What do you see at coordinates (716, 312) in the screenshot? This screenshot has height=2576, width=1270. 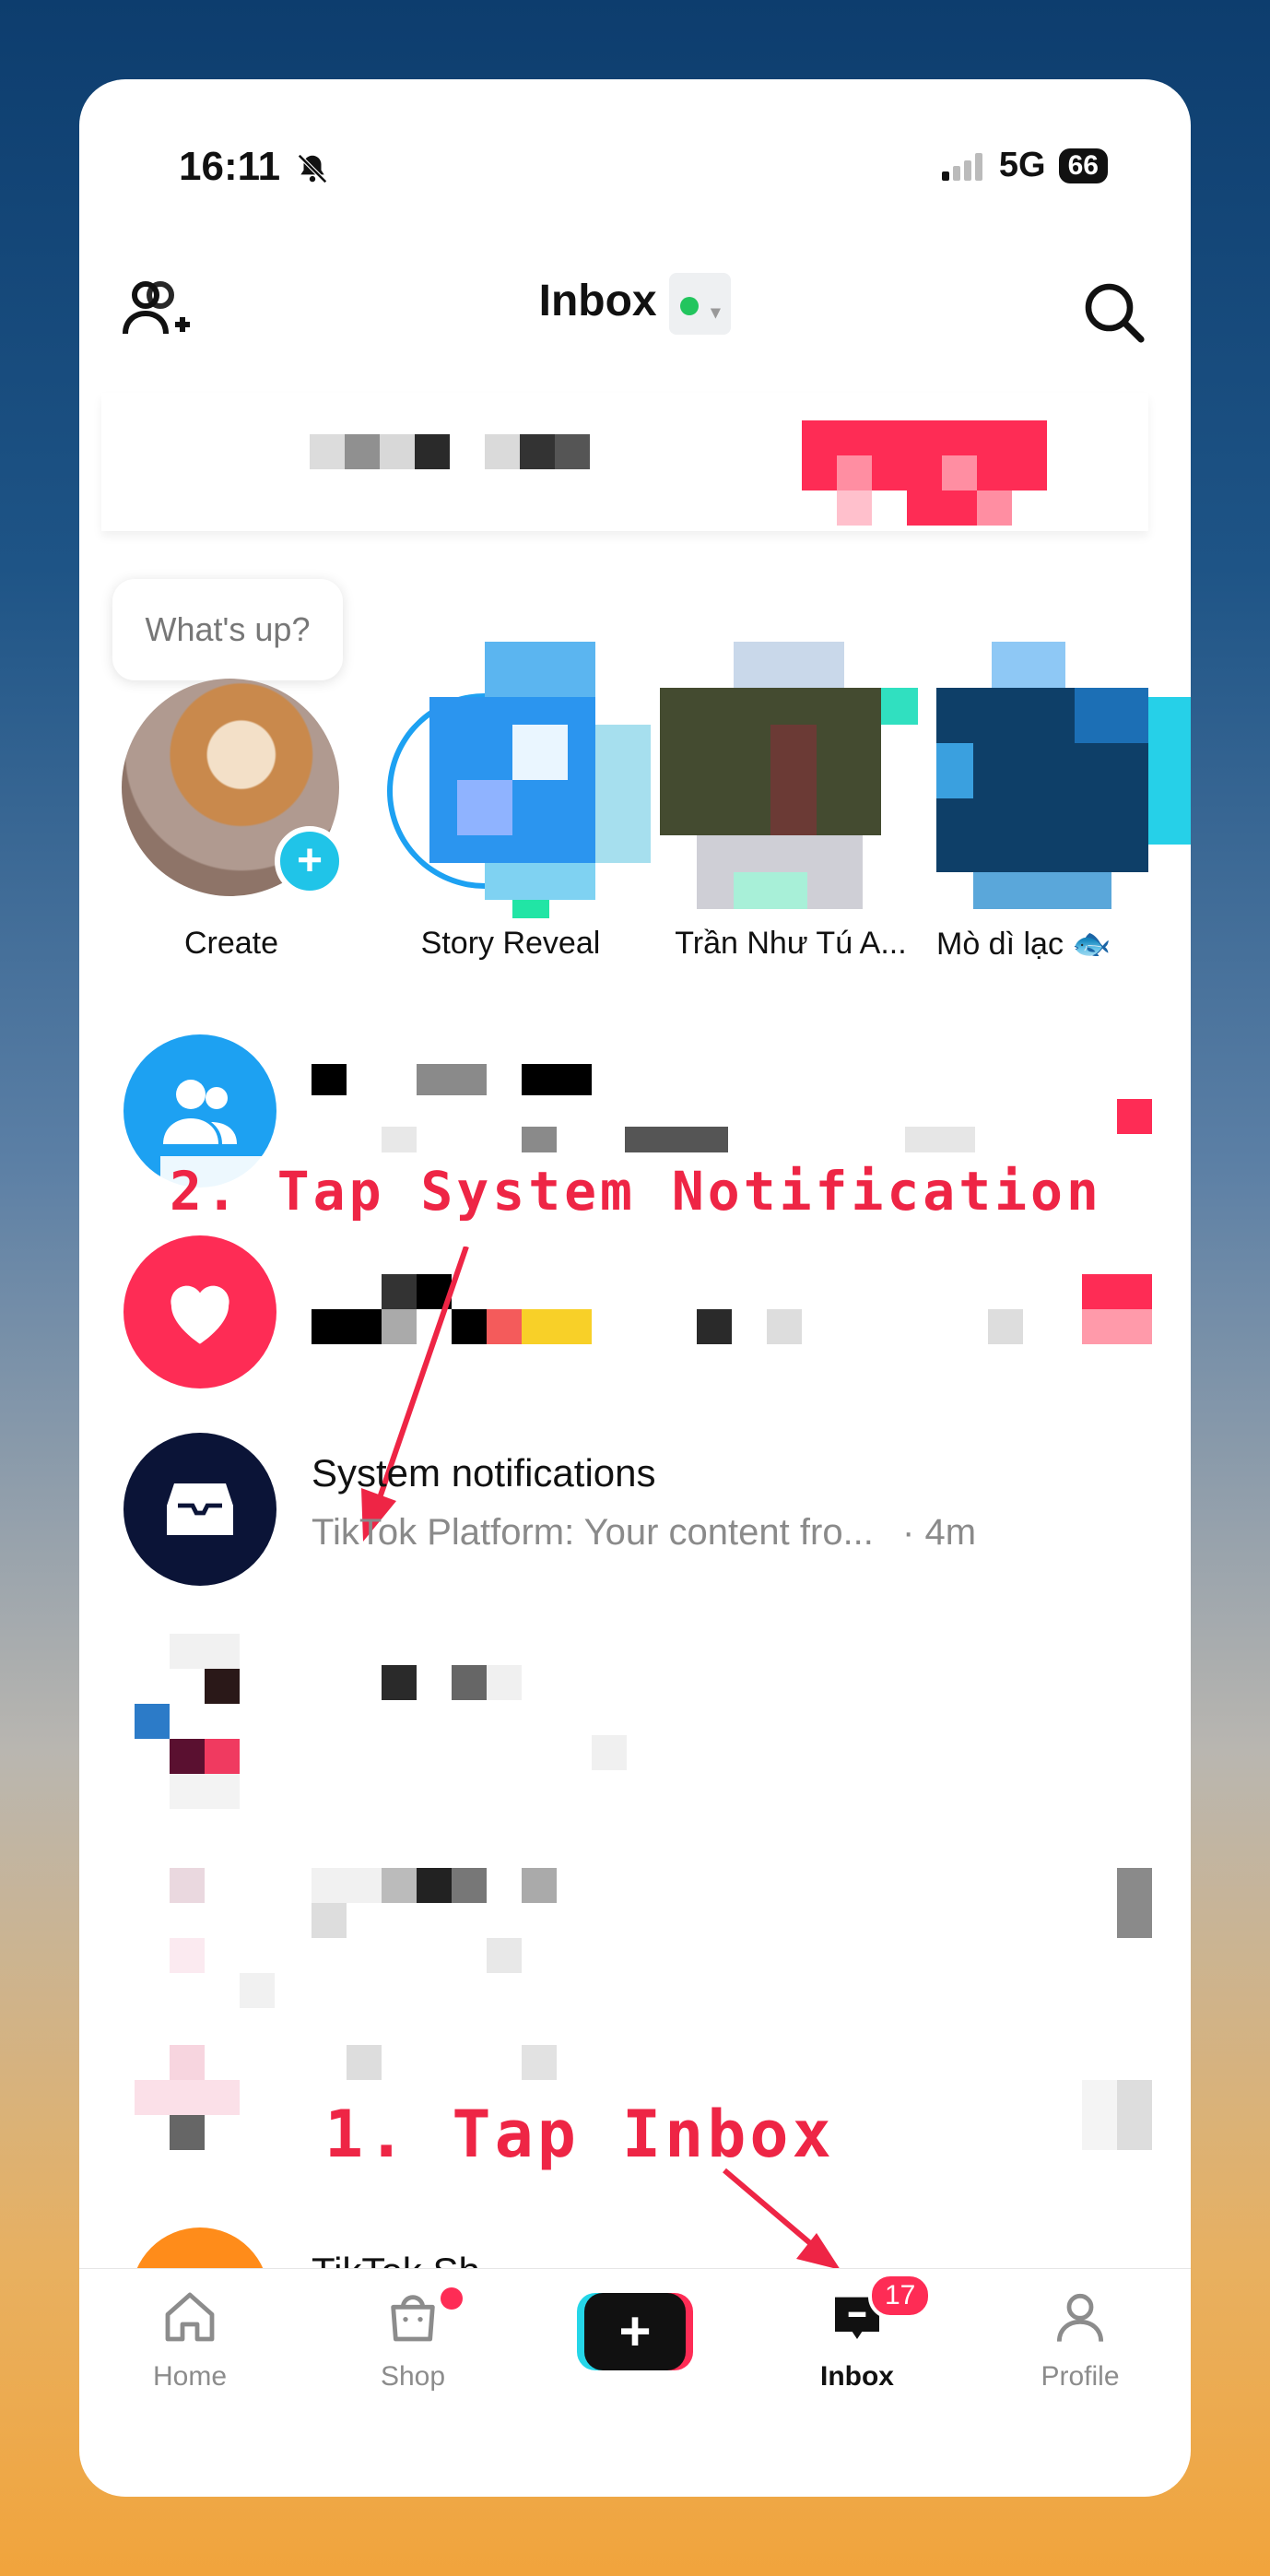 I see `chevron-down-icon: ▾` at bounding box center [716, 312].